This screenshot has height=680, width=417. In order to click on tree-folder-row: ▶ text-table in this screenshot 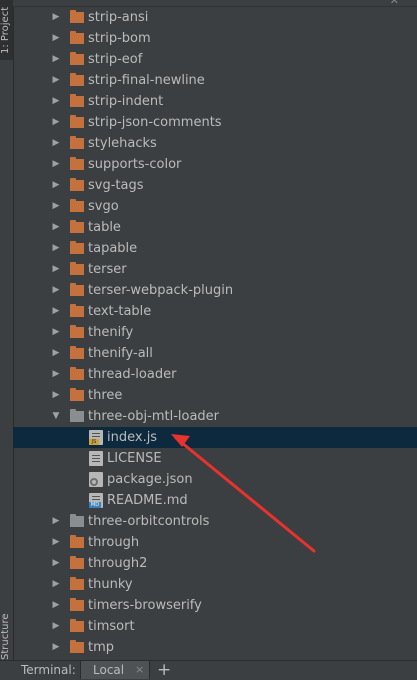, I will do `click(215, 311)`.